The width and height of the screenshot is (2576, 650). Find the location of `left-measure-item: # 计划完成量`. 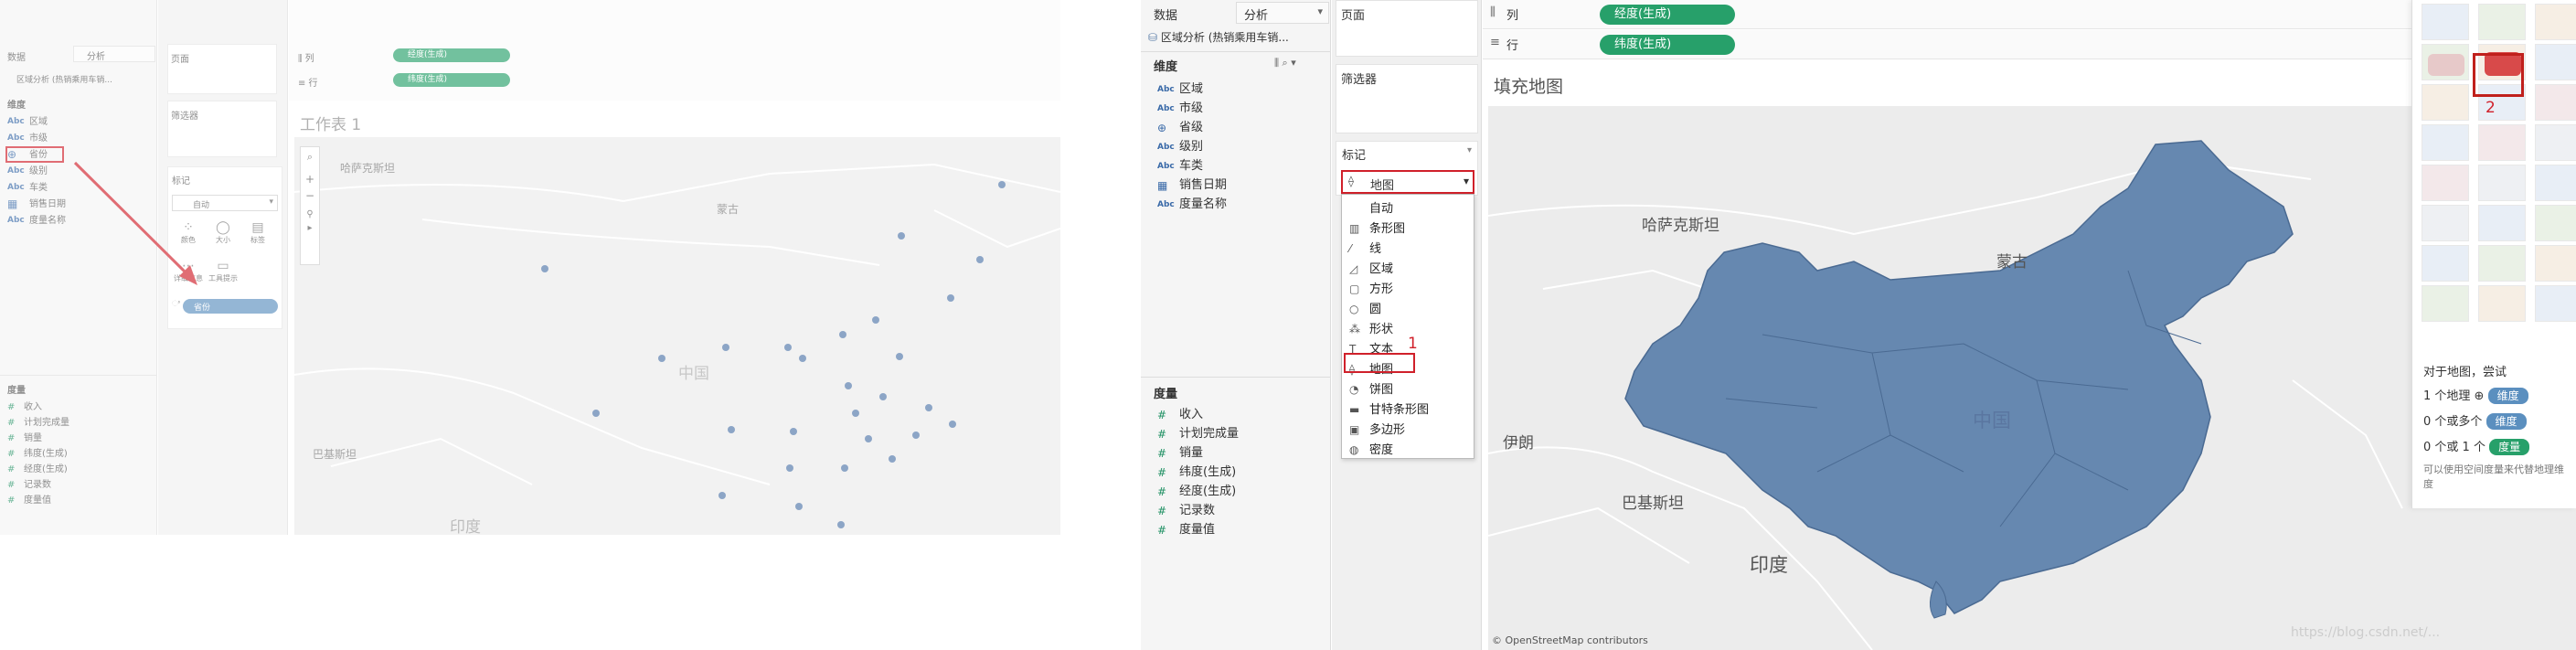

left-measure-item: # 计划完成量 is located at coordinates (38, 421).